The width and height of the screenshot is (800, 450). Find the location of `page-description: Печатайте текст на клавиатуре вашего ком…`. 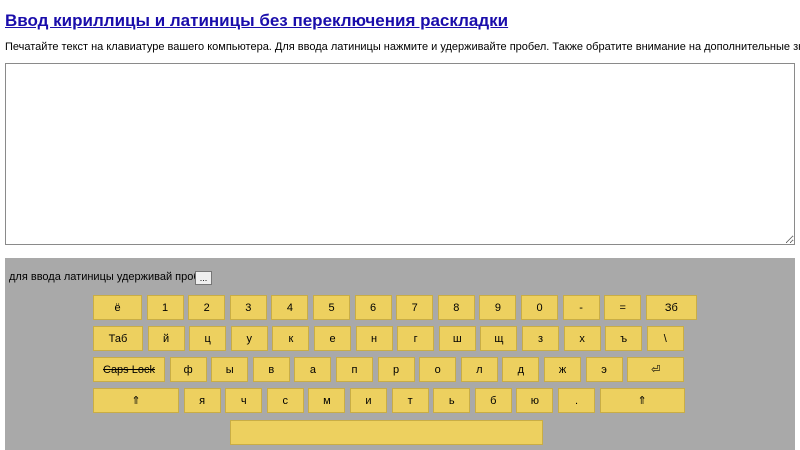

page-description: Печатайте текст на клавиатуре вашего ком… is located at coordinates (402, 47).